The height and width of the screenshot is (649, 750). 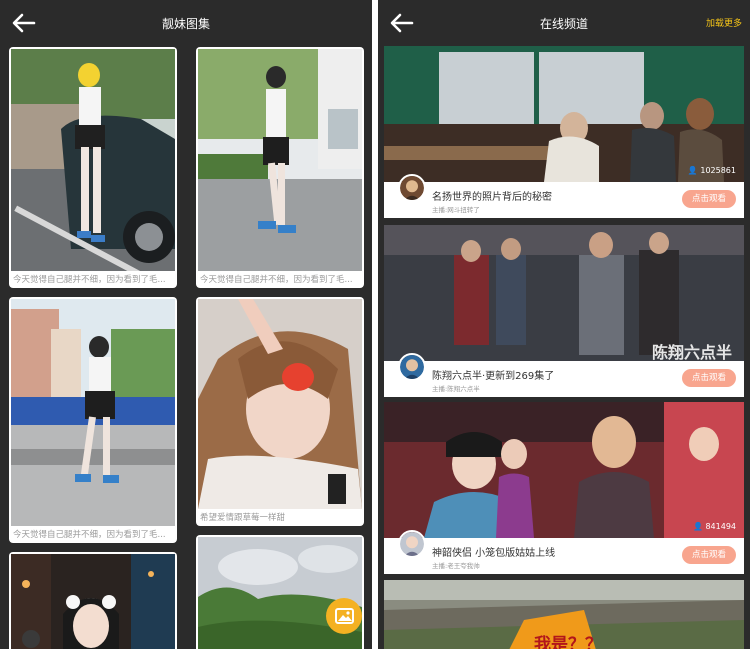 I want to click on top-bar: 靓妹图集, so click(x=186, y=23).